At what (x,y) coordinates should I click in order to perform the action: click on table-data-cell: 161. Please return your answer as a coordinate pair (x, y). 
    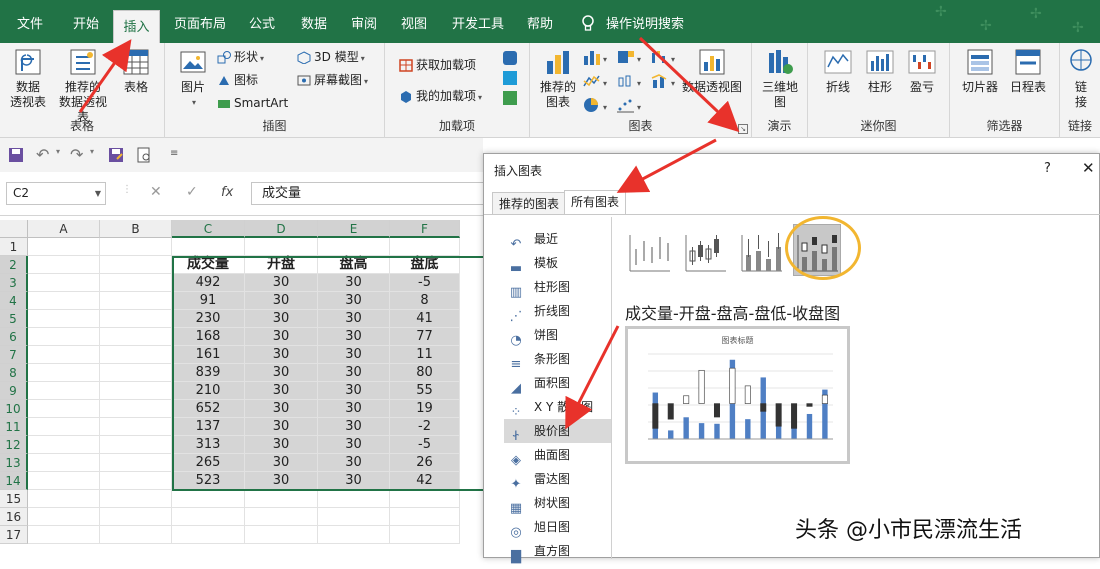
    Looking at the image, I should click on (208, 355).